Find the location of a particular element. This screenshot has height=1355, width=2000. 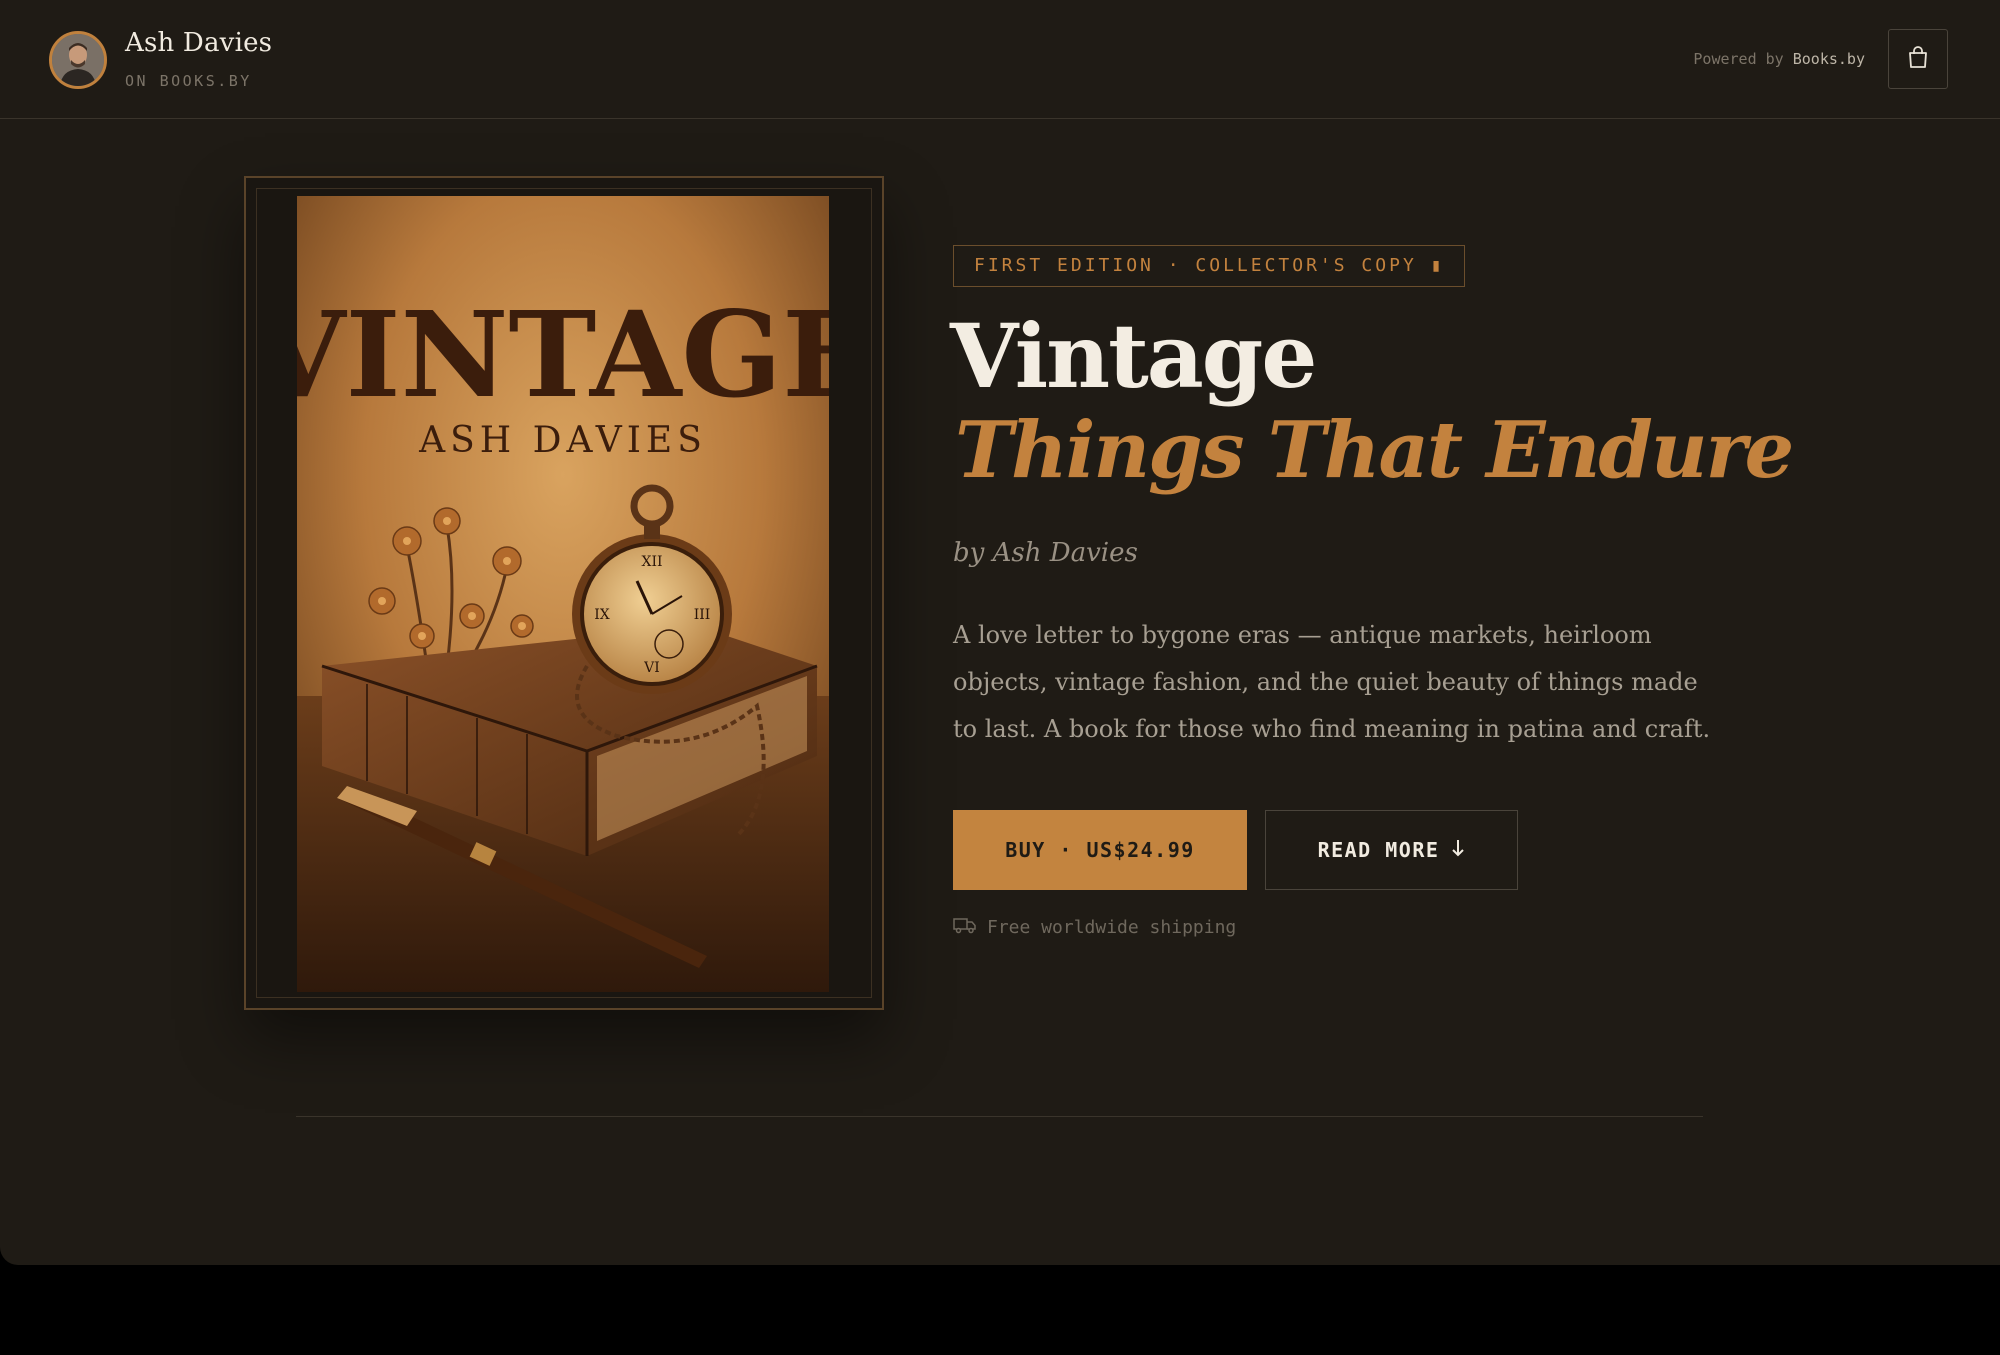

shipping-note: Free worldwide shipping is located at coordinates (1094, 927).